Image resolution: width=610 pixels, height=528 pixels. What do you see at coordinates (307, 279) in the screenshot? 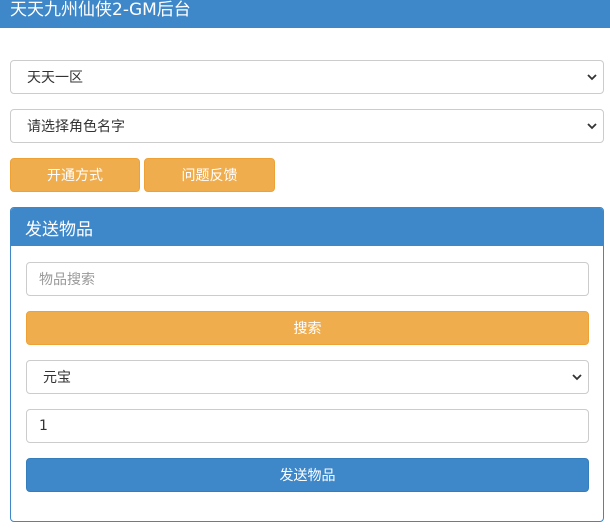
I see `item-search-input: 物品搜索` at bounding box center [307, 279].